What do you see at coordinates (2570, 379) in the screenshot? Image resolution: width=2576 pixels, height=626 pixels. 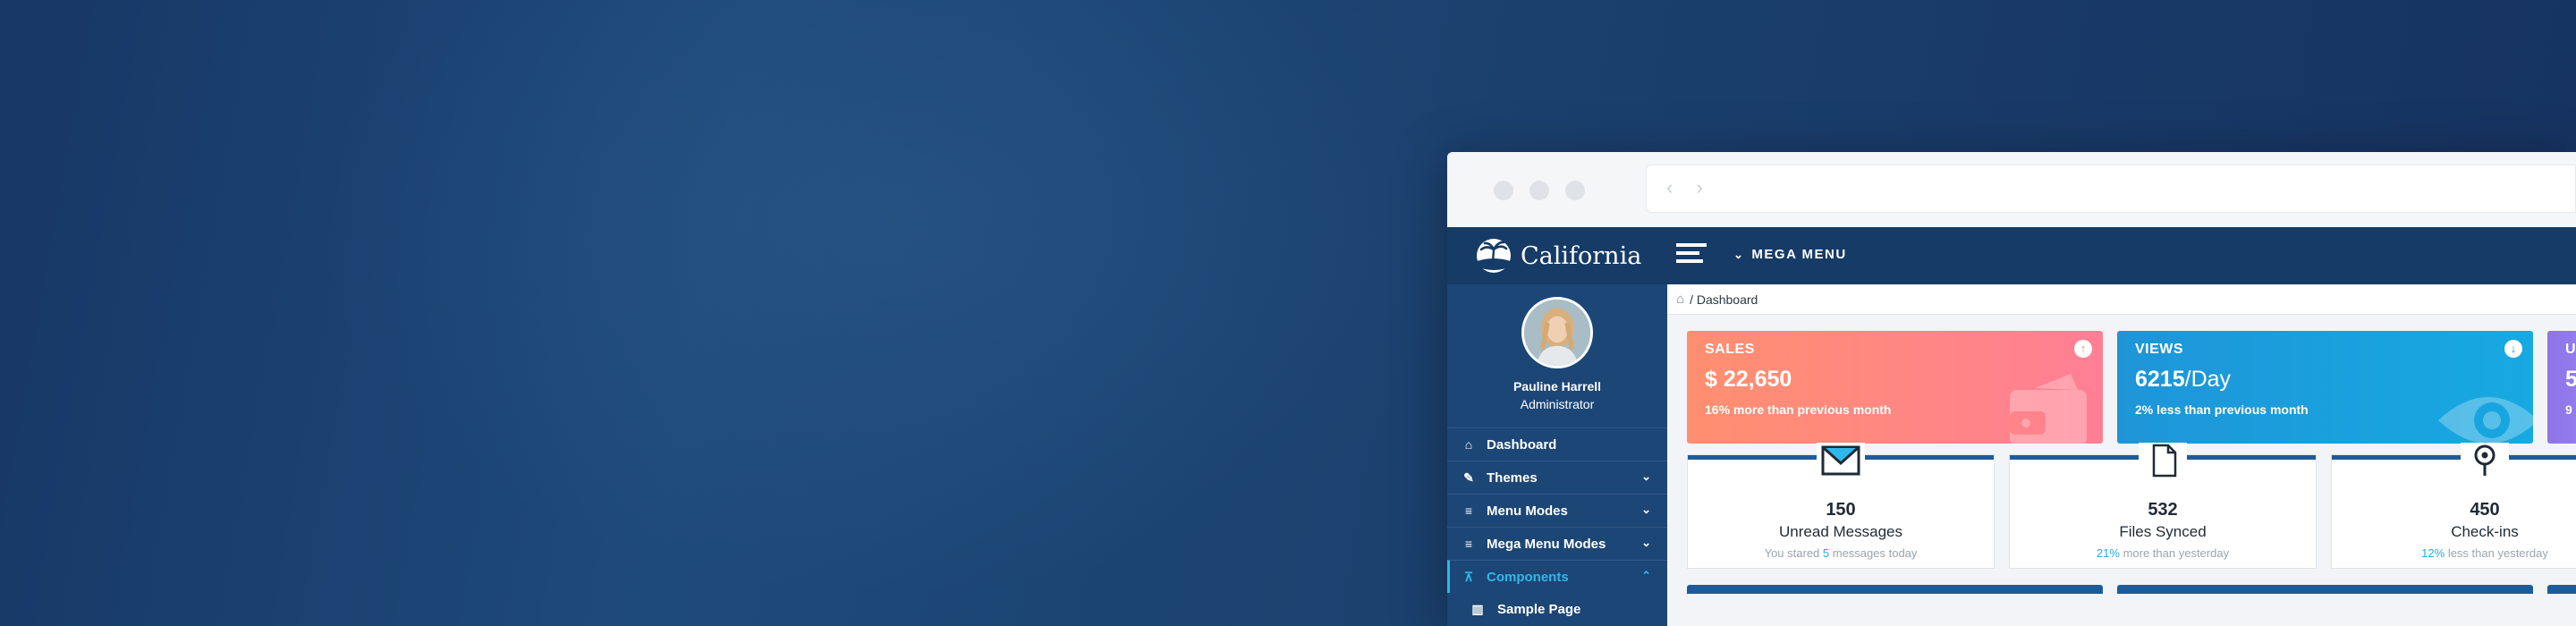 I see `card-value: 5` at bounding box center [2570, 379].